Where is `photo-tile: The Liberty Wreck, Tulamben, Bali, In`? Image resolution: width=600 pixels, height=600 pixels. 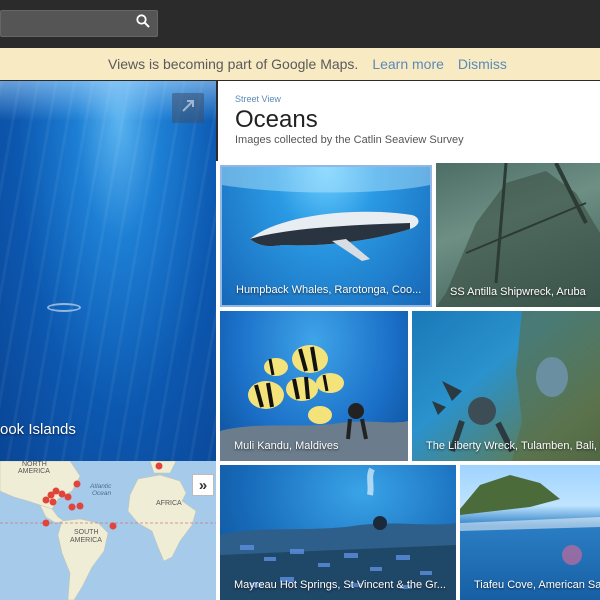
photo-tile: The Liberty Wreck, Tulamben, Bali, In is located at coordinates (506, 386).